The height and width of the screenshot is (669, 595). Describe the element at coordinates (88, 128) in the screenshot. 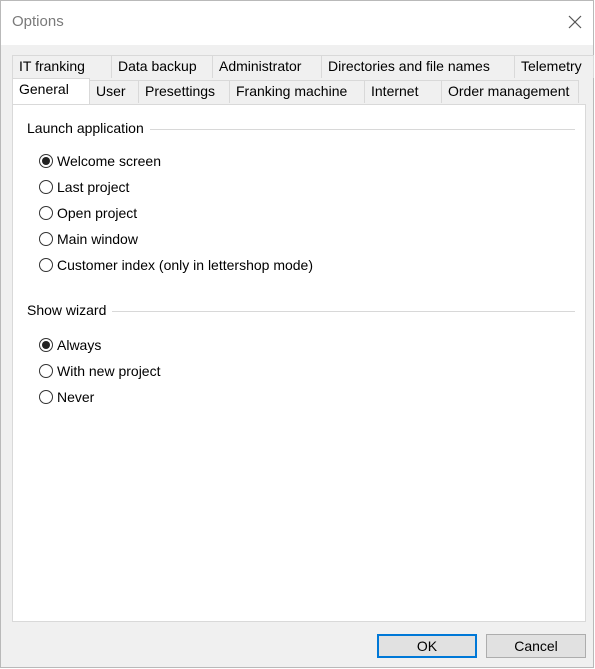

I see `launch-application-group-title: Launch application` at that location.